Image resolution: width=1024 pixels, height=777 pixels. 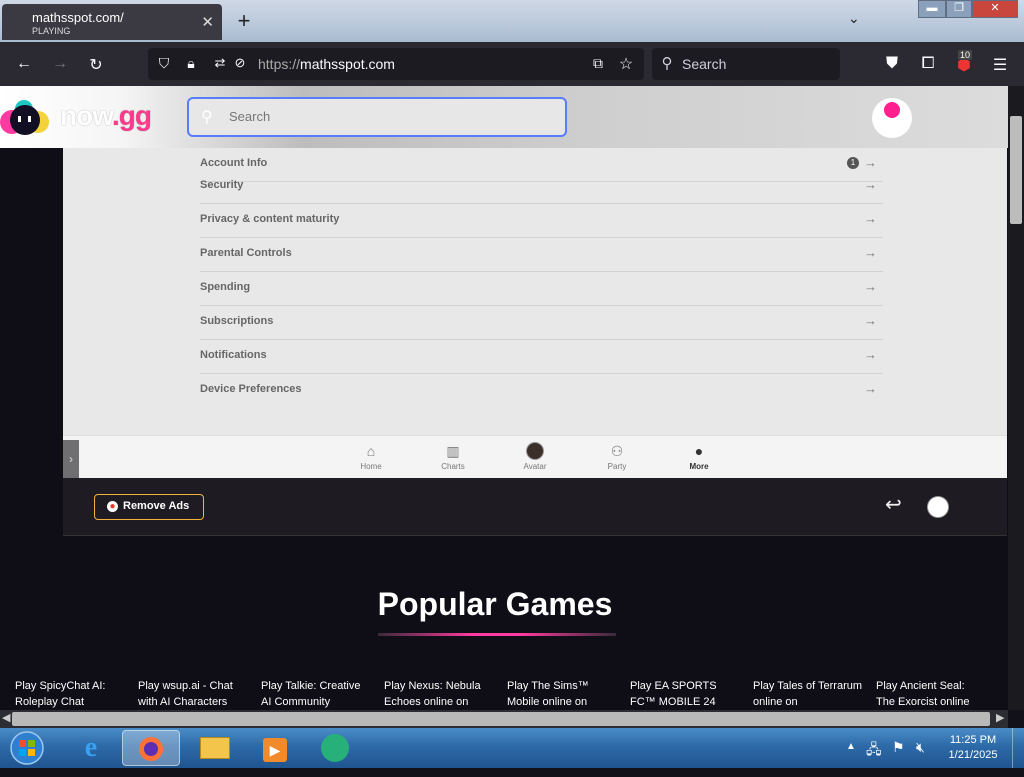 I want to click on sidebar-toggle-button: ›, so click(x=71, y=459).